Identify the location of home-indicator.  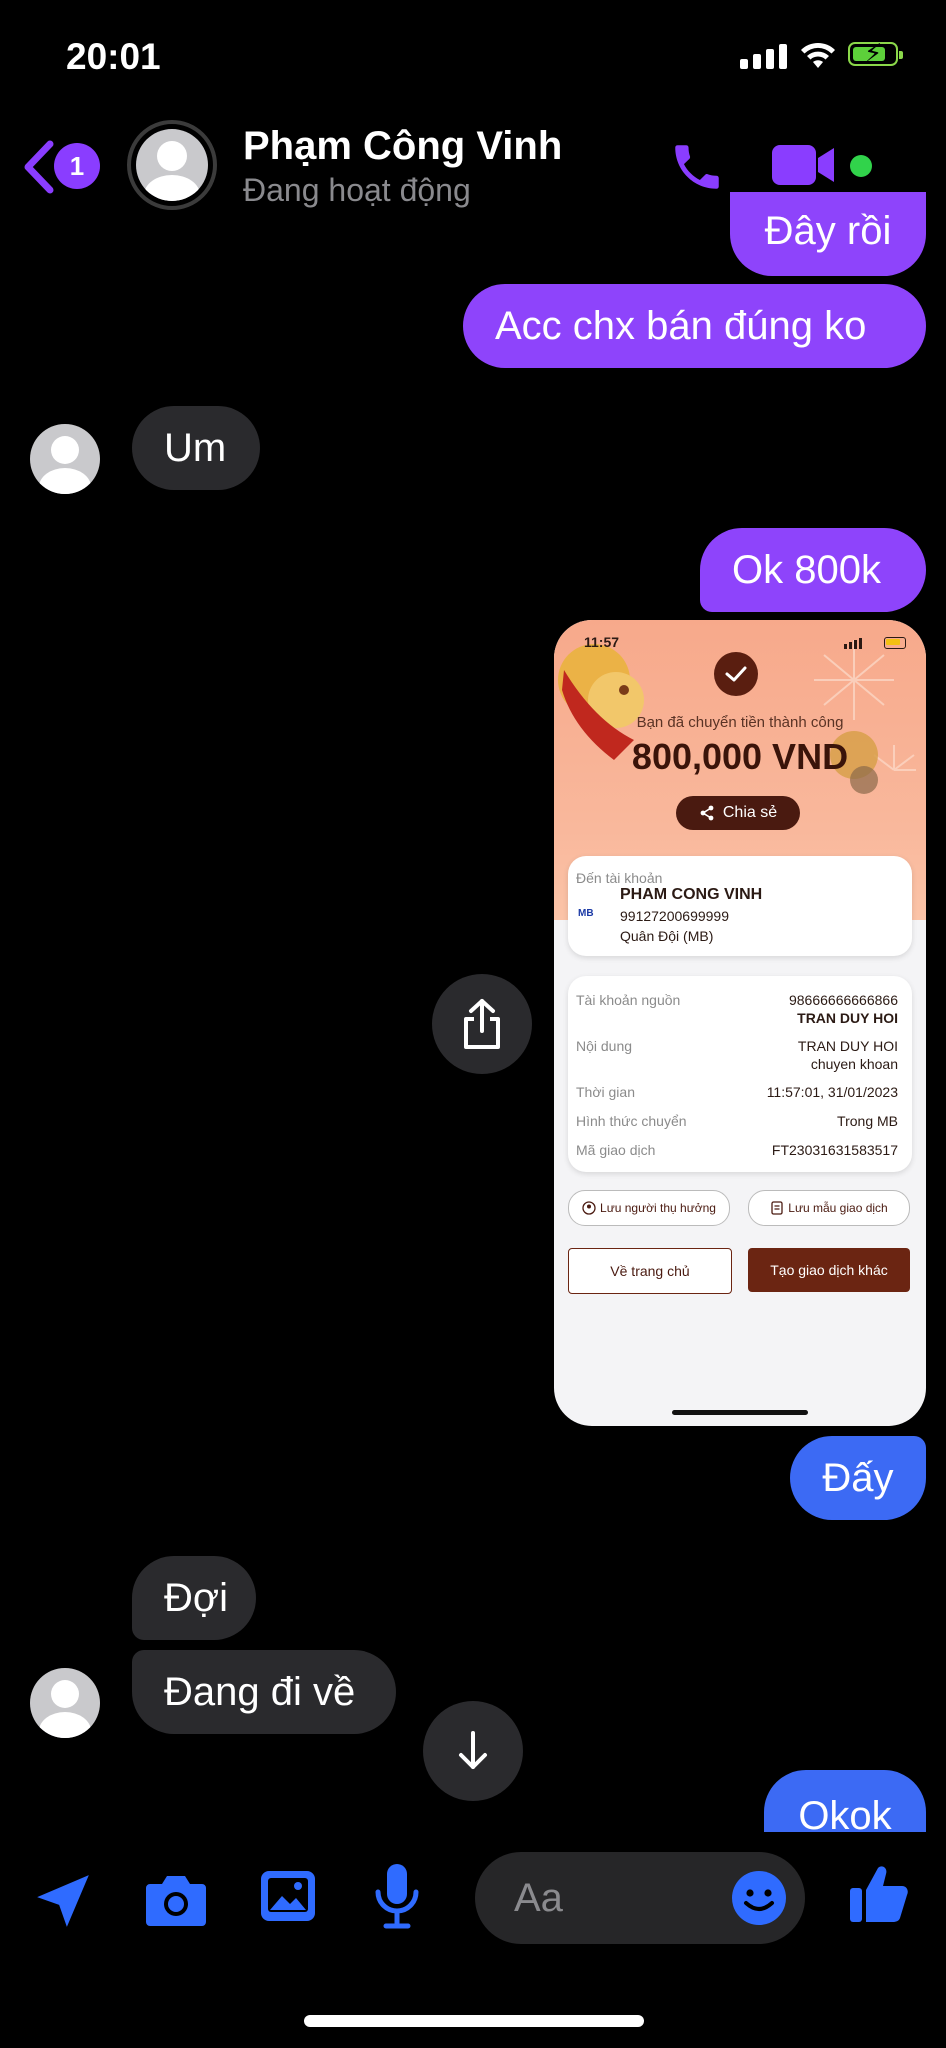
(474, 2021).